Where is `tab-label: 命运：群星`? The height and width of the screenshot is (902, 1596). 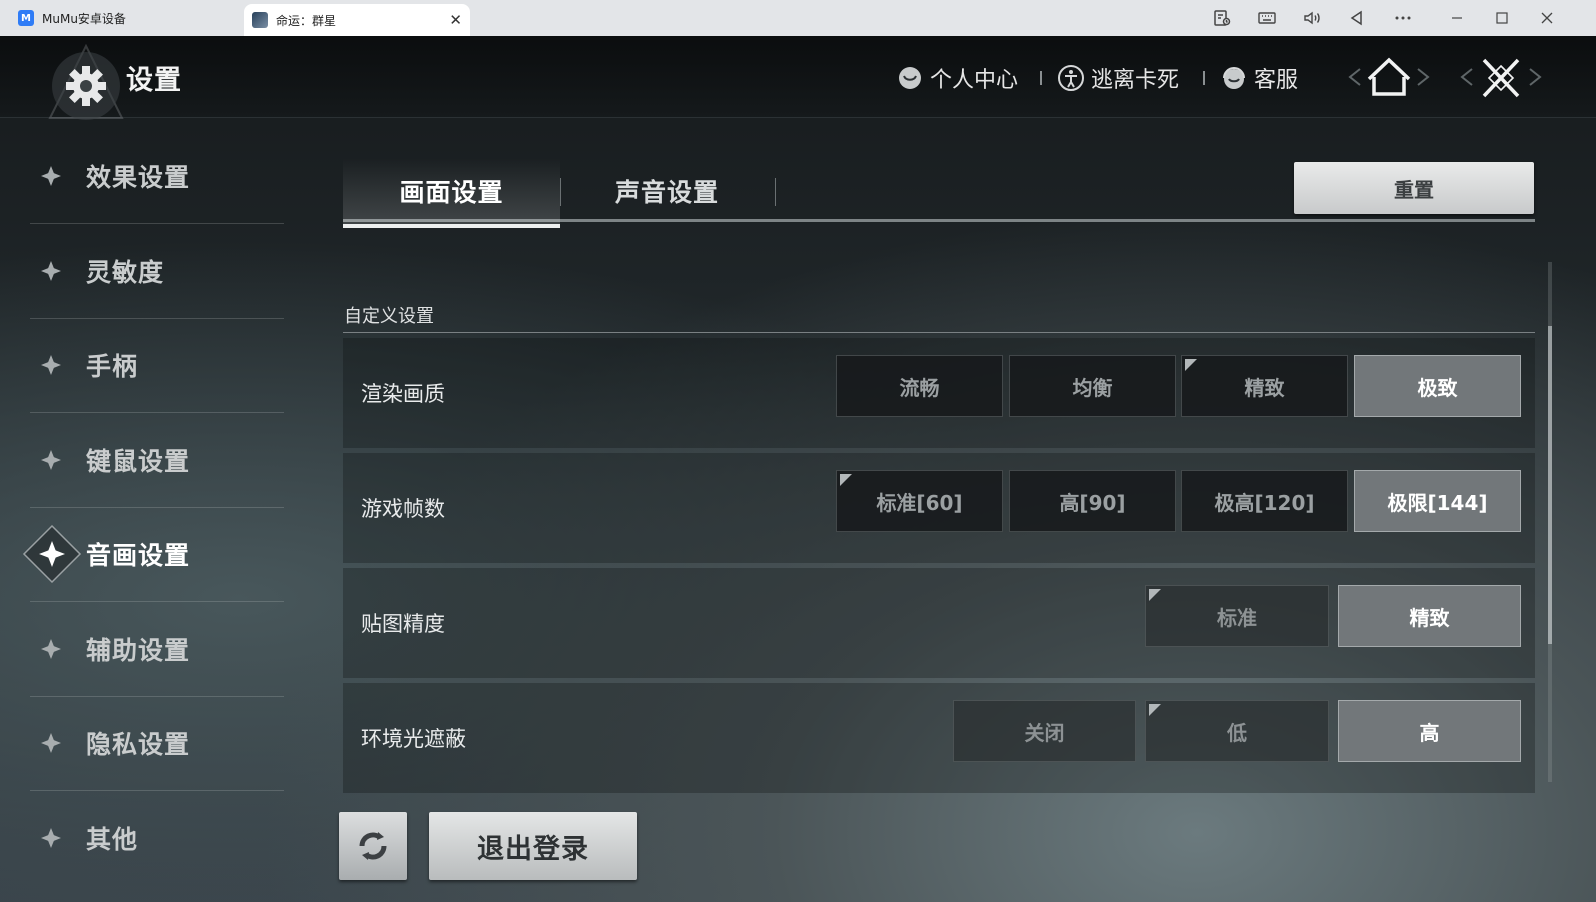 tab-label: 命运：群星 is located at coordinates (306, 20).